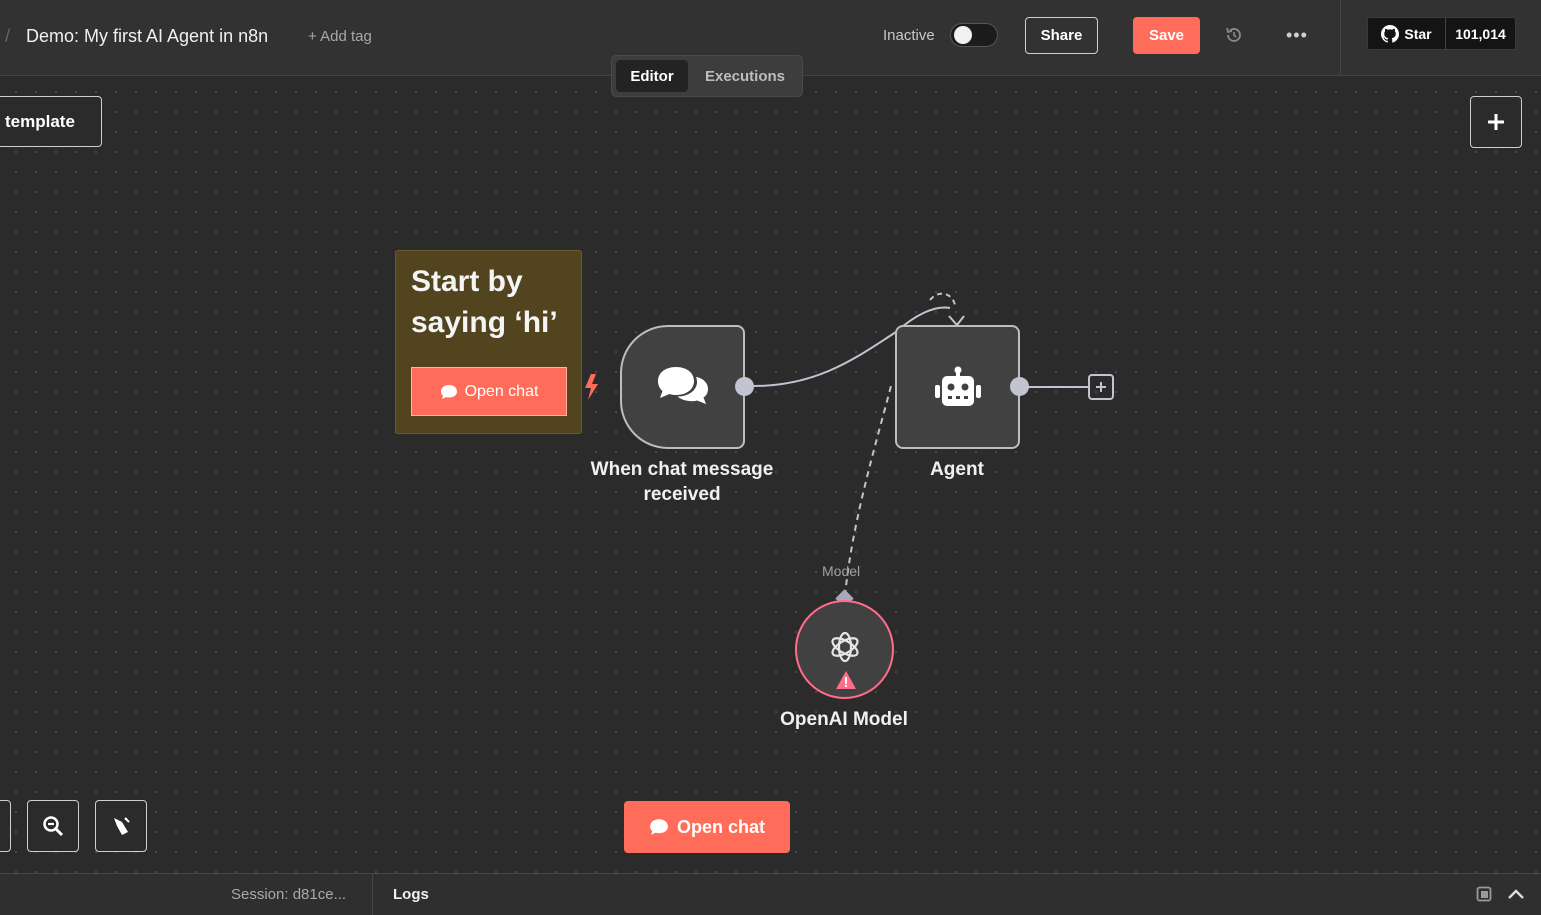 The width and height of the screenshot is (1541, 915). Describe the element at coordinates (844, 646) in the screenshot. I see `openai-icon` at that location.